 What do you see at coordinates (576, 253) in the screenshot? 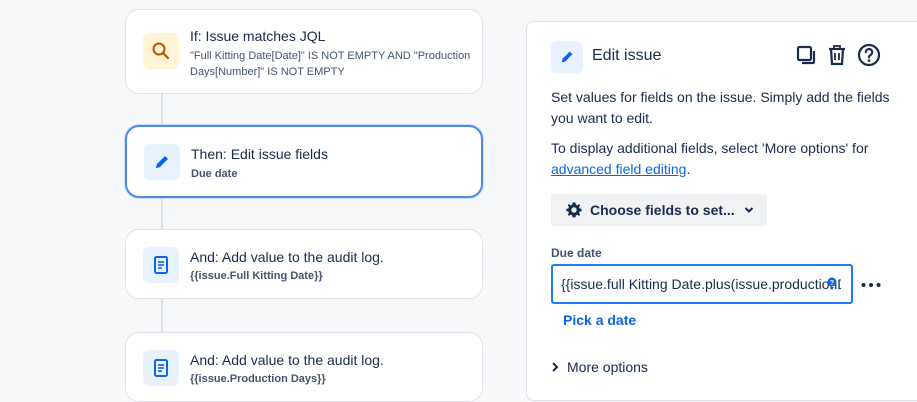
I see `due-date-label: Due date` at bounding box center [576, 253].